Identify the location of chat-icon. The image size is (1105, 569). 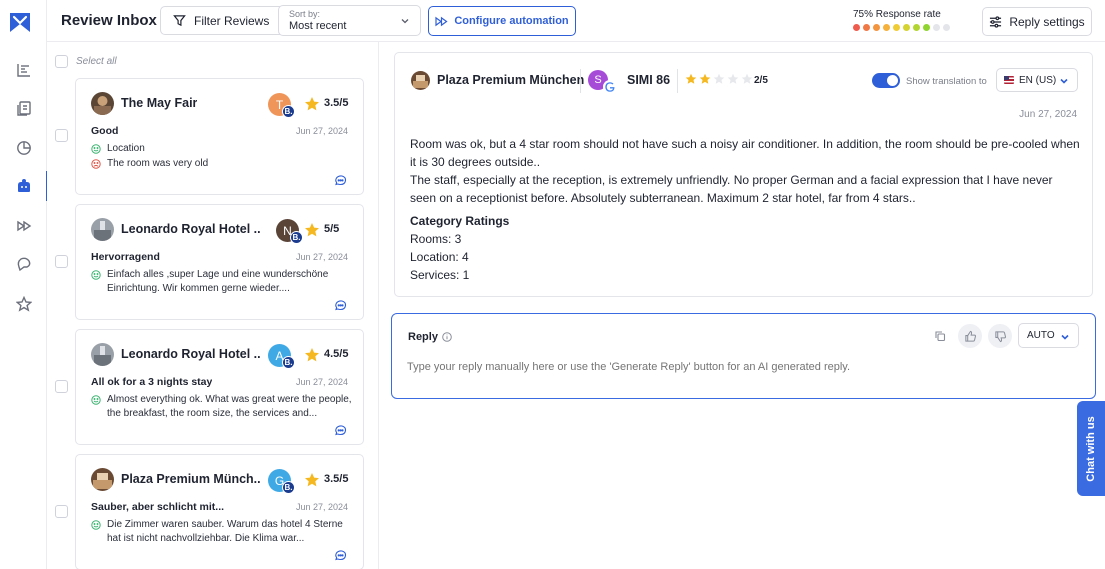
(23, 264).